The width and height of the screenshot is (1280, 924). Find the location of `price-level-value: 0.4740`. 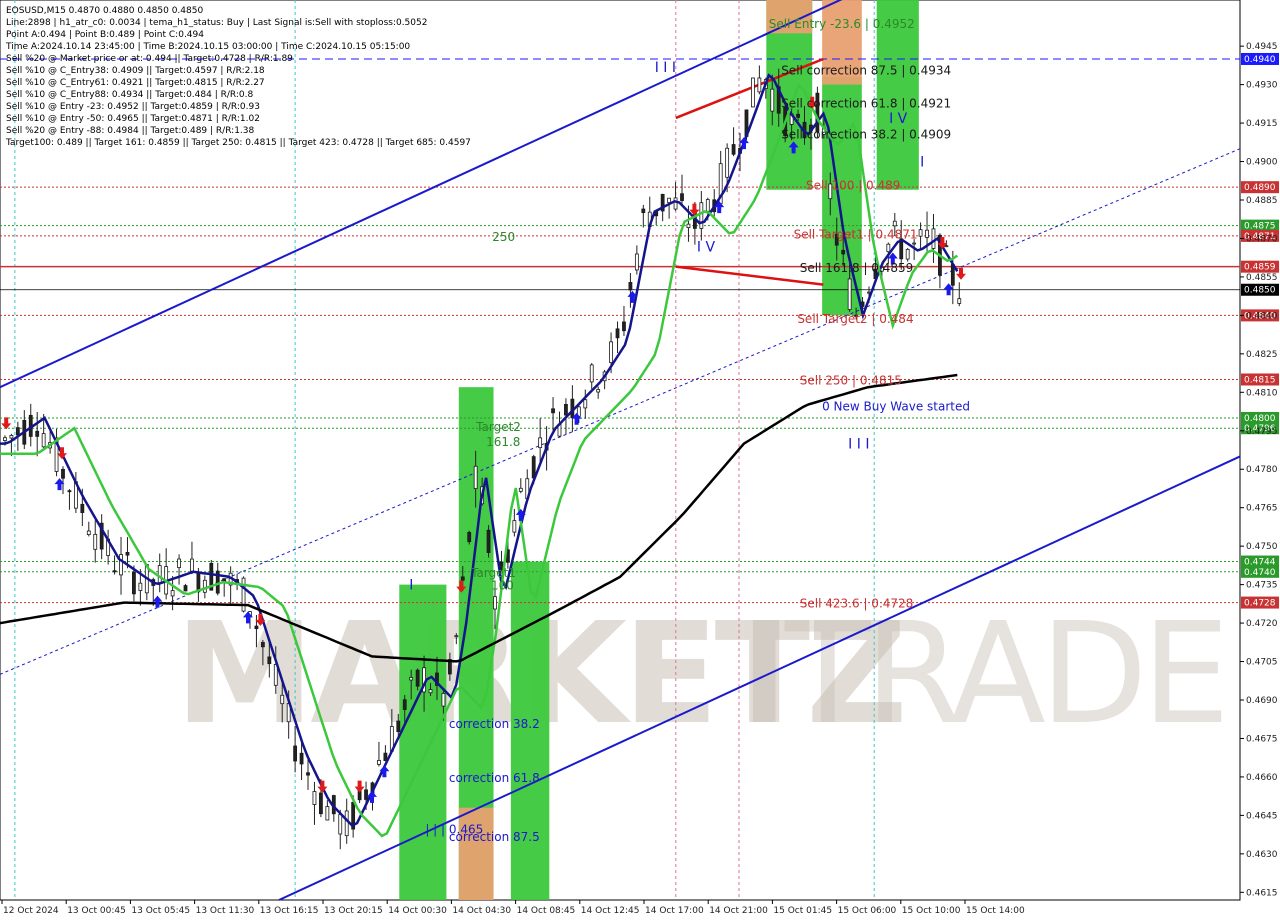

price-level-value: 0.4740 is located at coordinates (1260, 573).